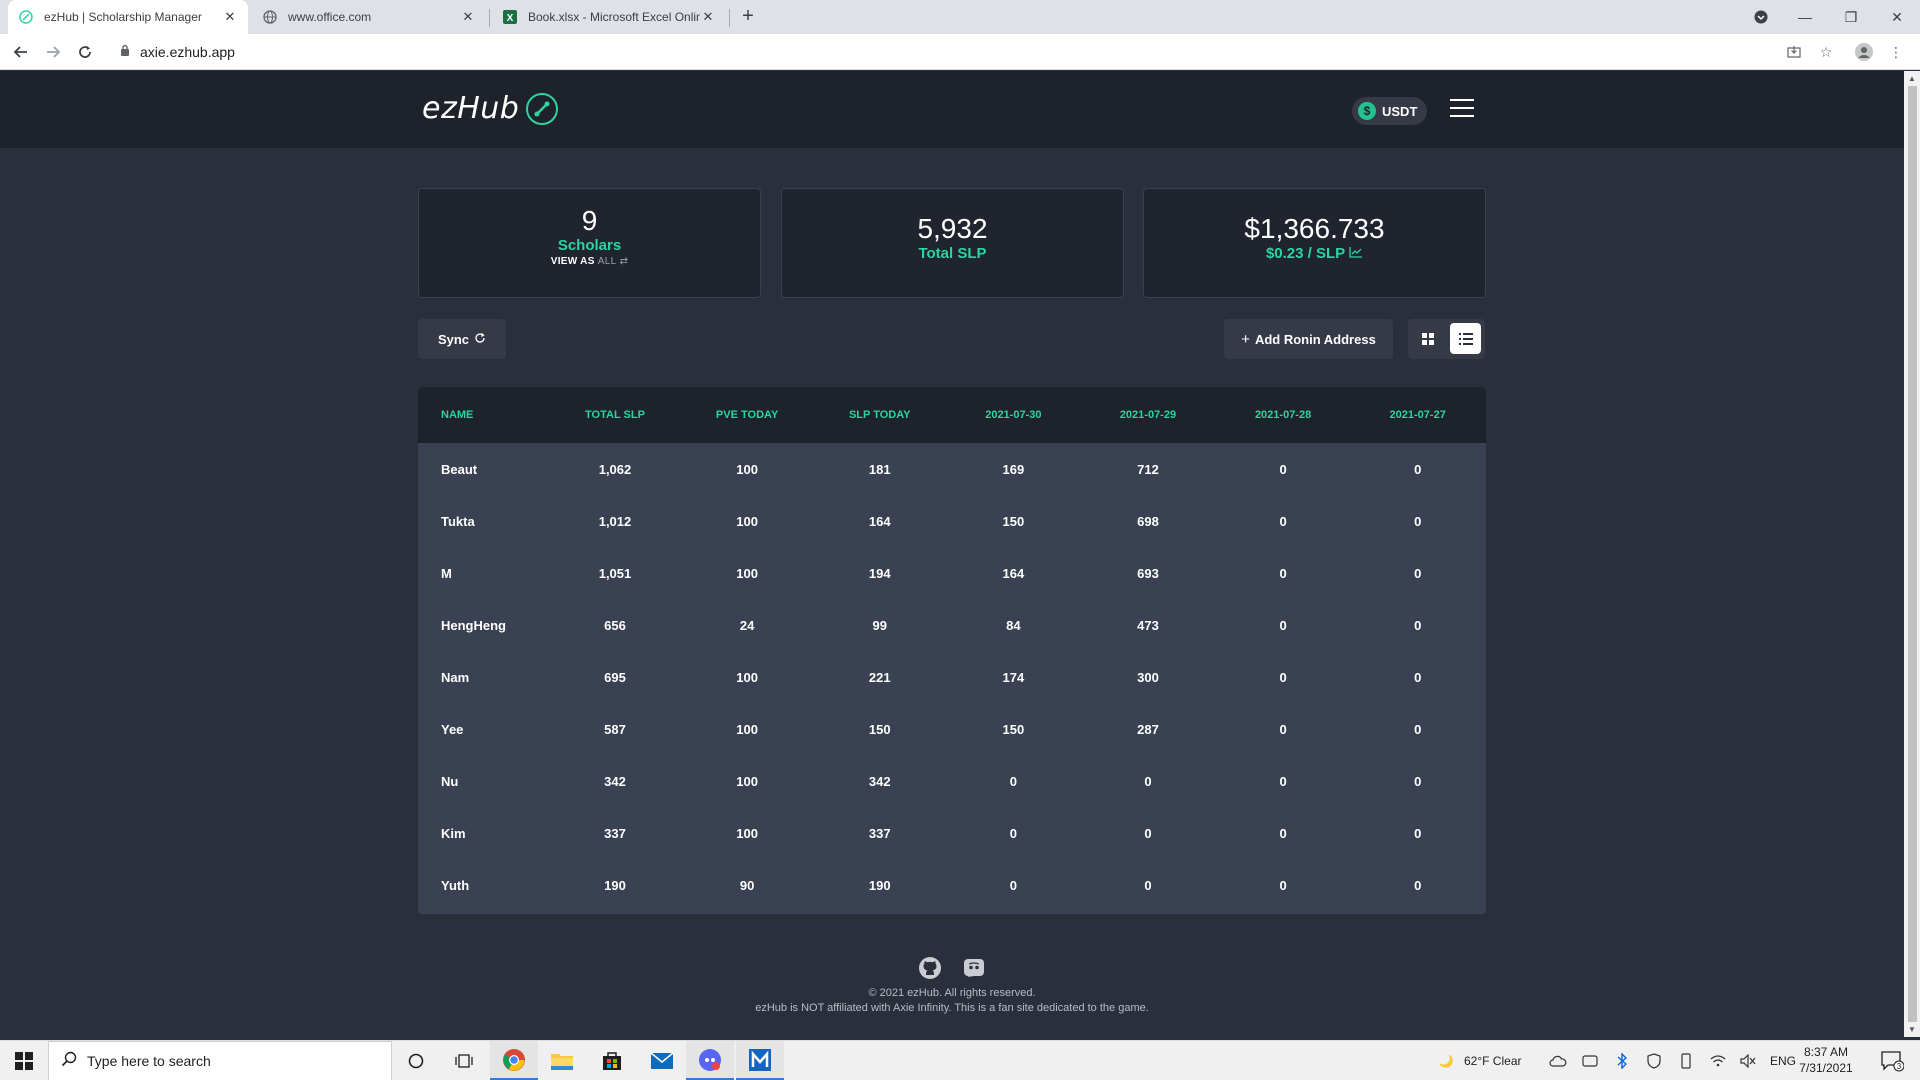 This screenshot has height=1080, width=1920. Describe the element at coordinates (589, 261) in the screenshot. I see `view-as-selector: VIEW AS ALL ⇄` at that location.